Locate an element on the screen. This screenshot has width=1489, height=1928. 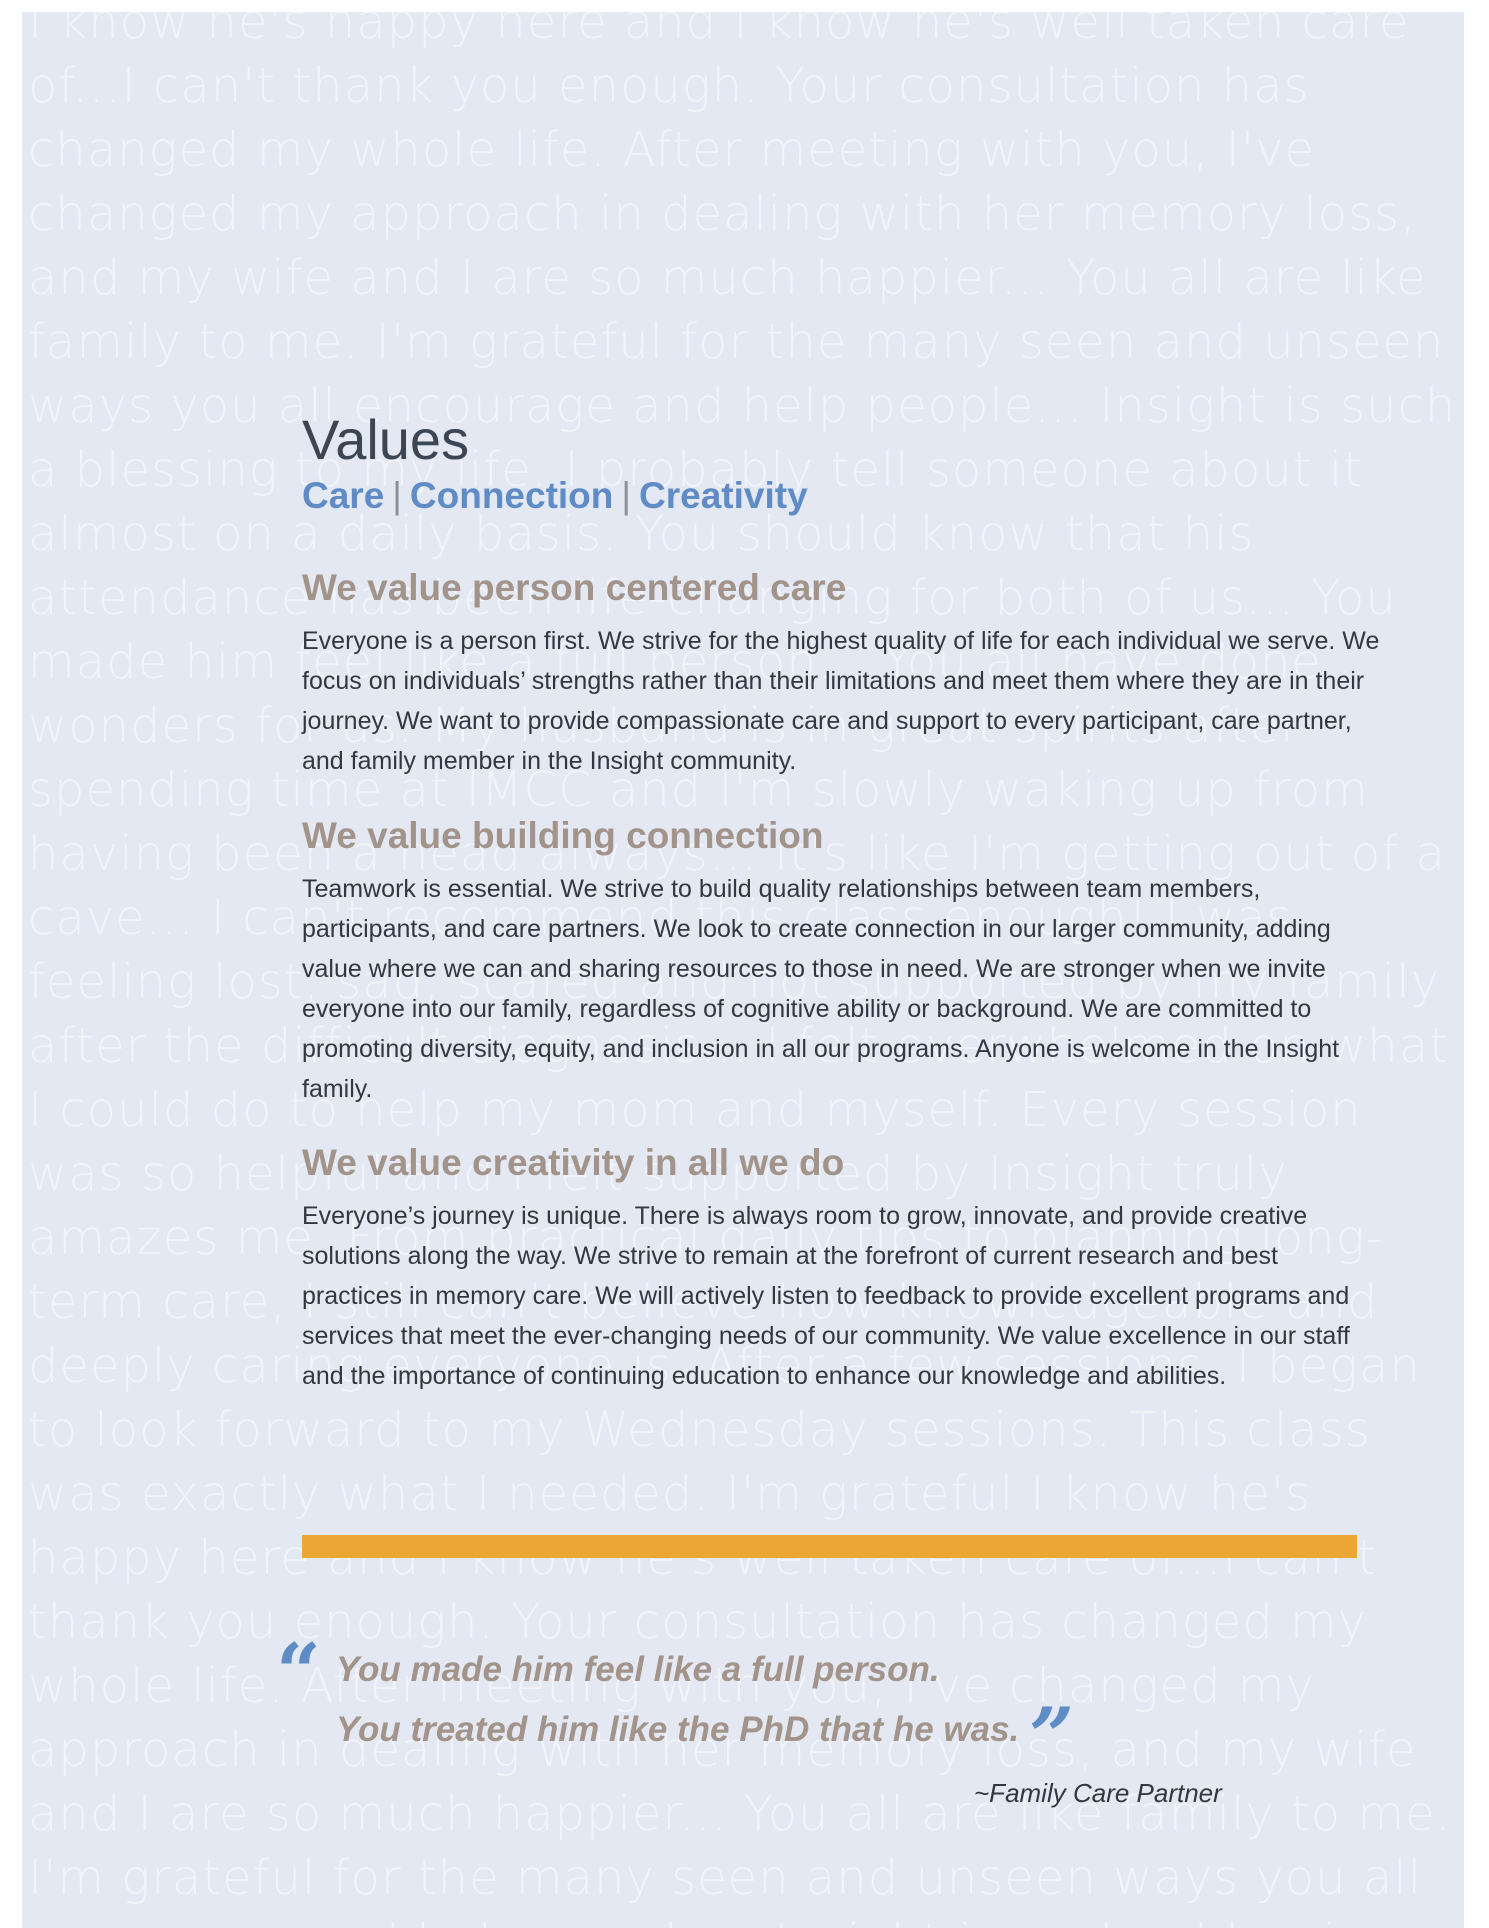
subtitle-connection: Connection is located at coordinates (511, 495).